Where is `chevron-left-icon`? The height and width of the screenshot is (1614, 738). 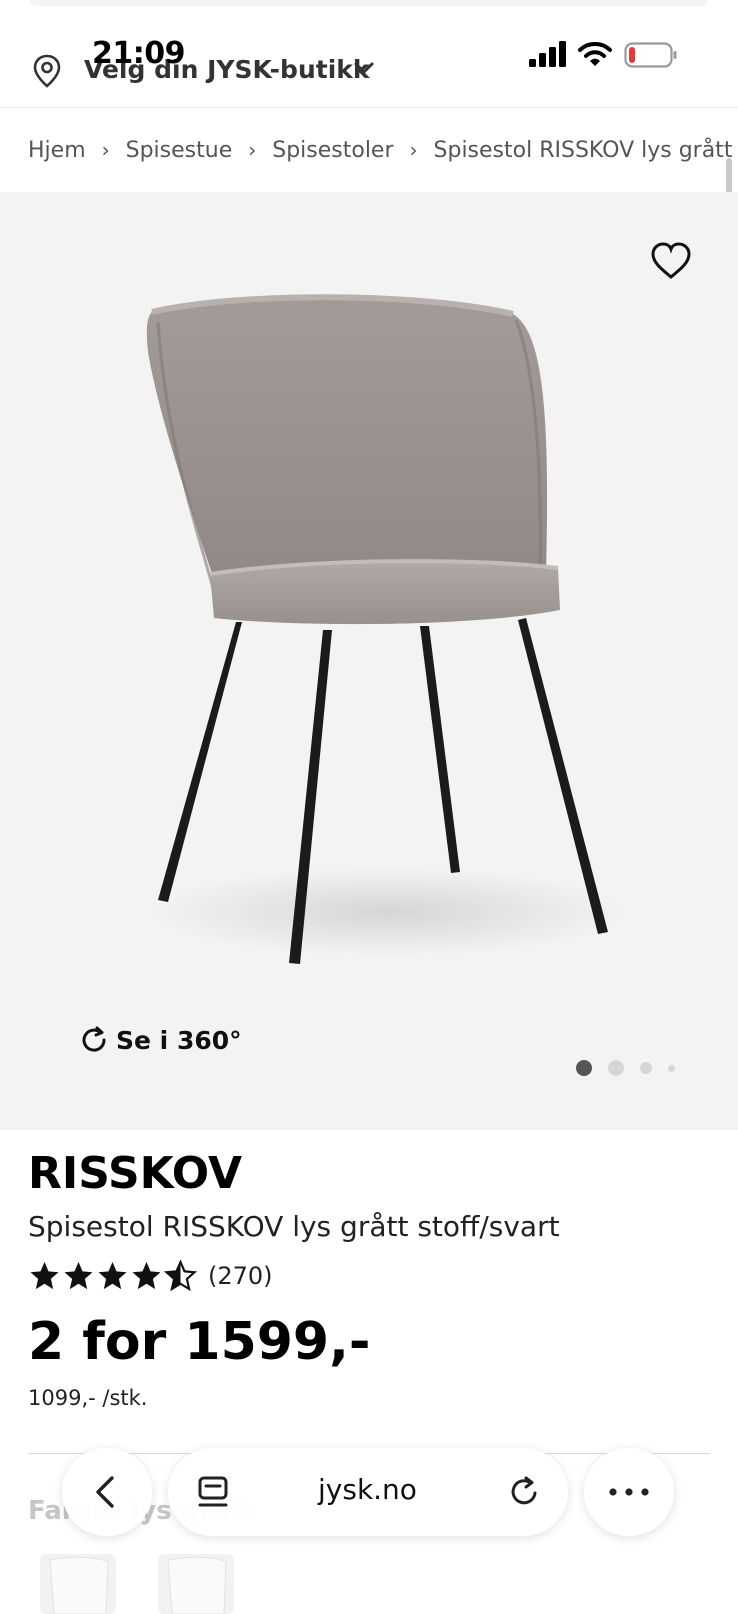 chevron-left-icon is located at coordinates (105, 1492).